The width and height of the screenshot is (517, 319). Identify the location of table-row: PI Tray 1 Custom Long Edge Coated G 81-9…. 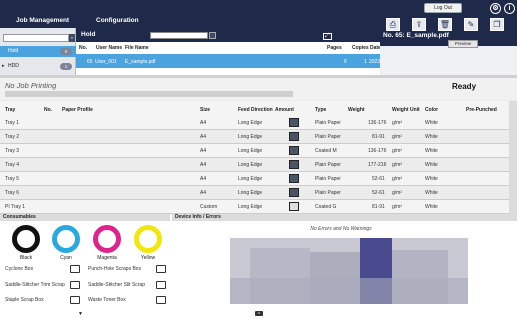
(255, 207).